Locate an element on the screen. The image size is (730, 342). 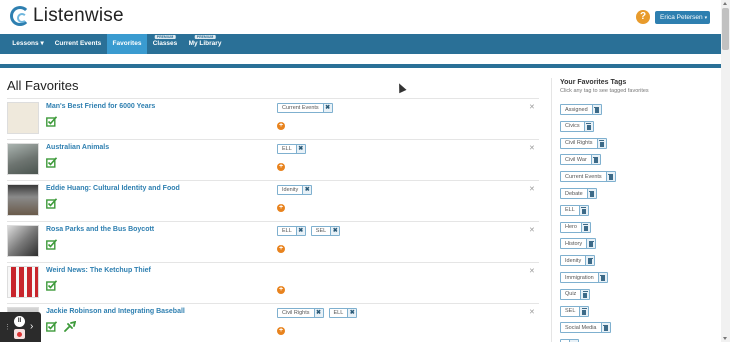
nav-classes: PREMIUM Classes is located at coordinates (165, 44).